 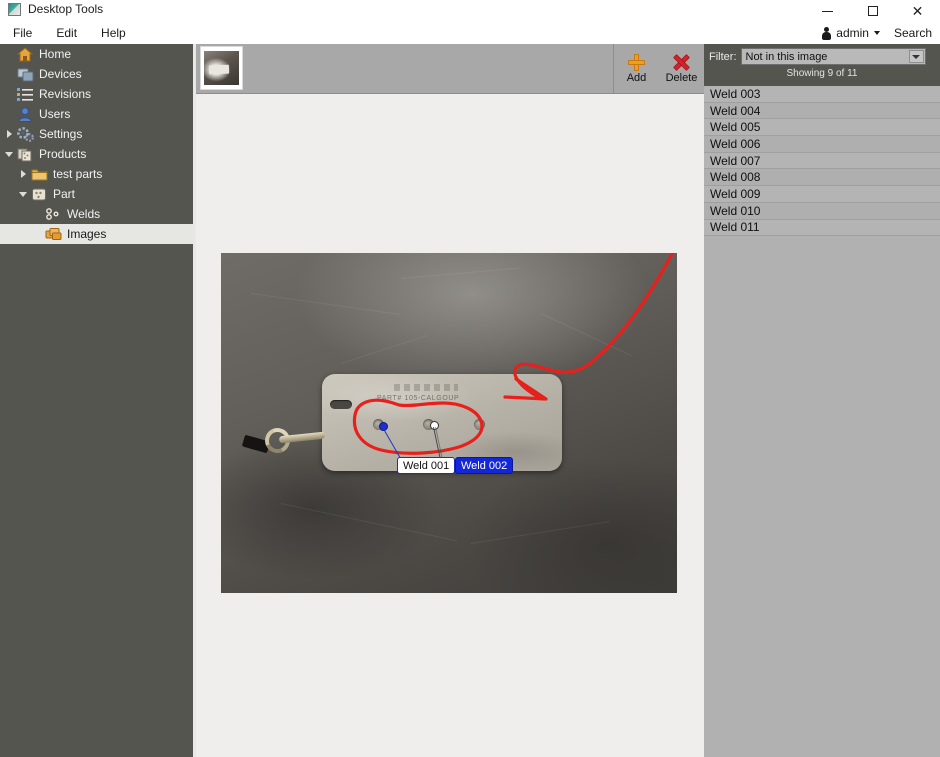 What do you see at coordinates (63, 154) in the screenshot?
I see `sidebar-item-label: Products` at bounding box center [63, 154].